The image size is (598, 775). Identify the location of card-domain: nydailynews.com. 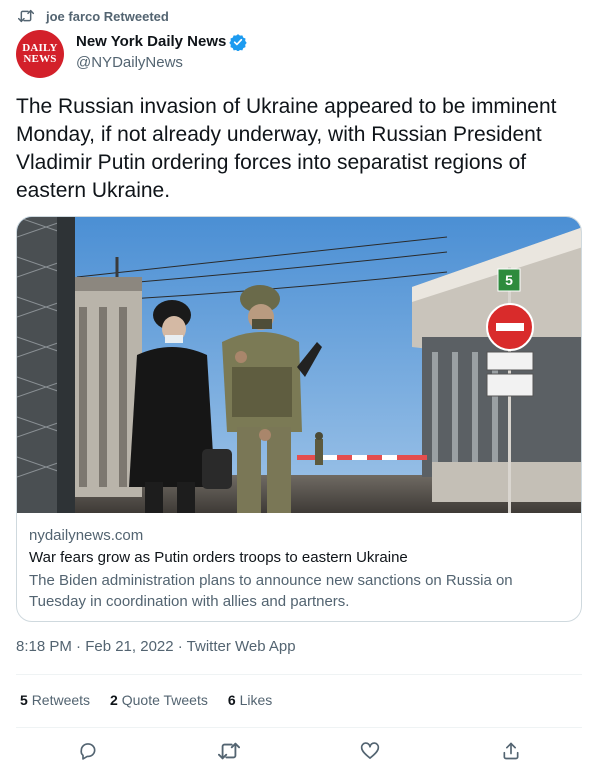
(86, 535).